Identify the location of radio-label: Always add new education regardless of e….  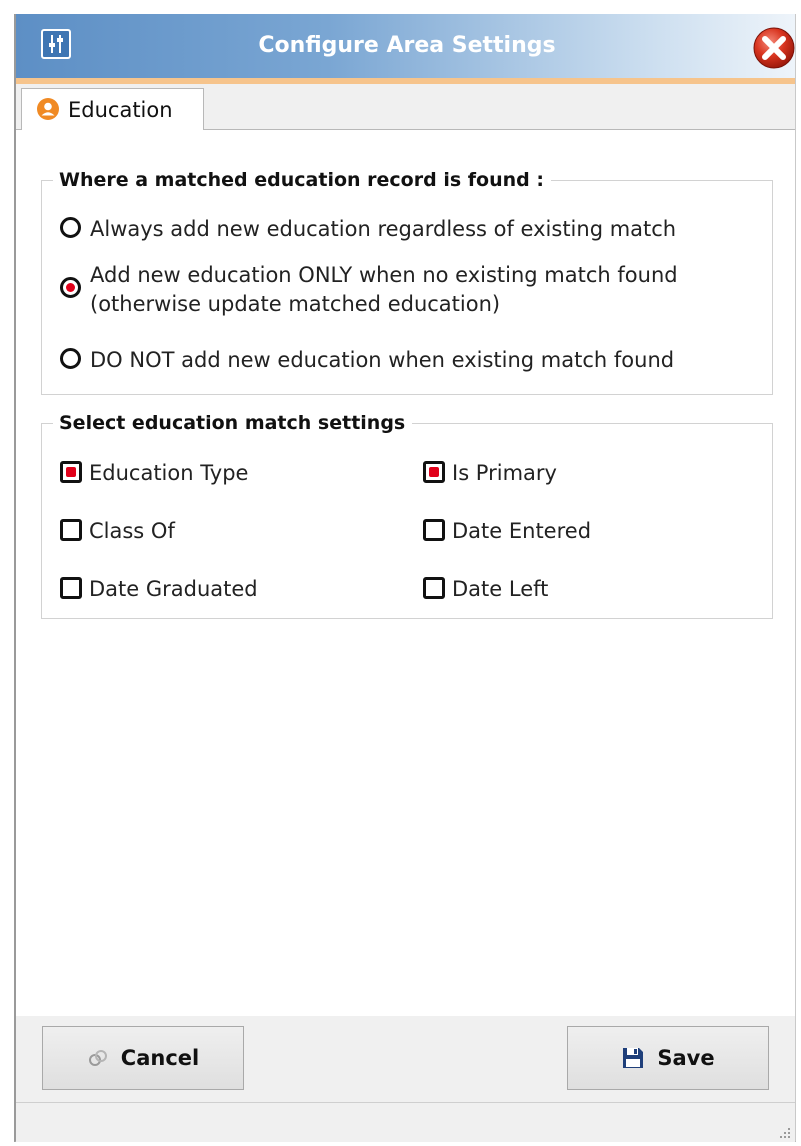
(383, 229).